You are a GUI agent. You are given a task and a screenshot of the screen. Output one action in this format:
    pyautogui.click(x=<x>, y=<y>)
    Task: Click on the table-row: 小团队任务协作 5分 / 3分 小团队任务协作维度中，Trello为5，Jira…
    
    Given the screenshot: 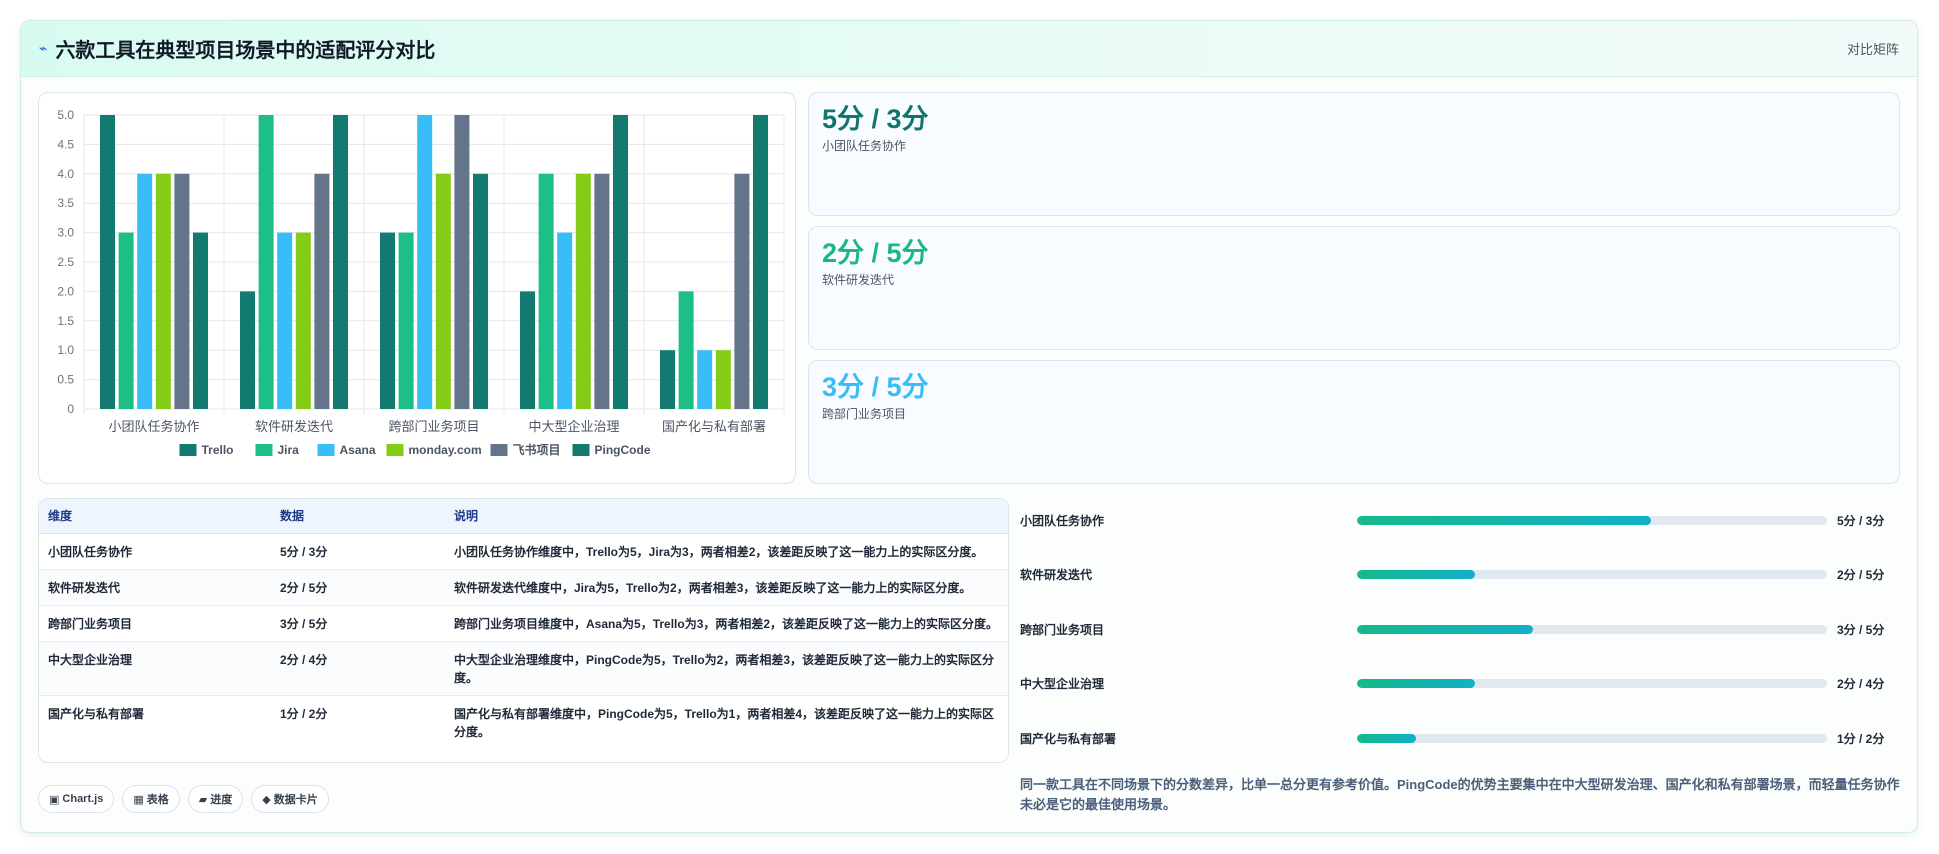 What is the action you would take?
    pyautogui.click(x=523, y=551)
    